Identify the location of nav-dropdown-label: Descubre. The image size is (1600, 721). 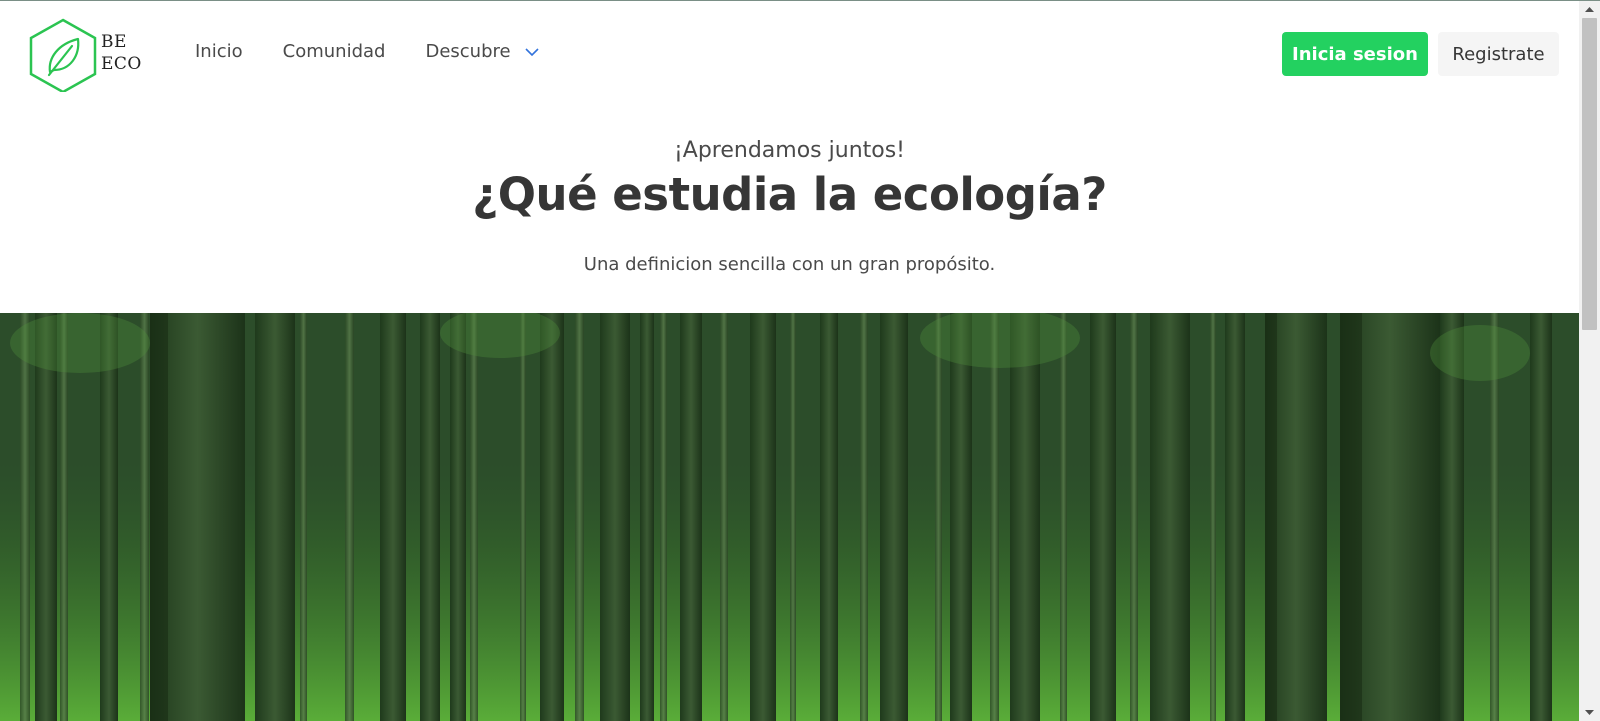
(468, 51).